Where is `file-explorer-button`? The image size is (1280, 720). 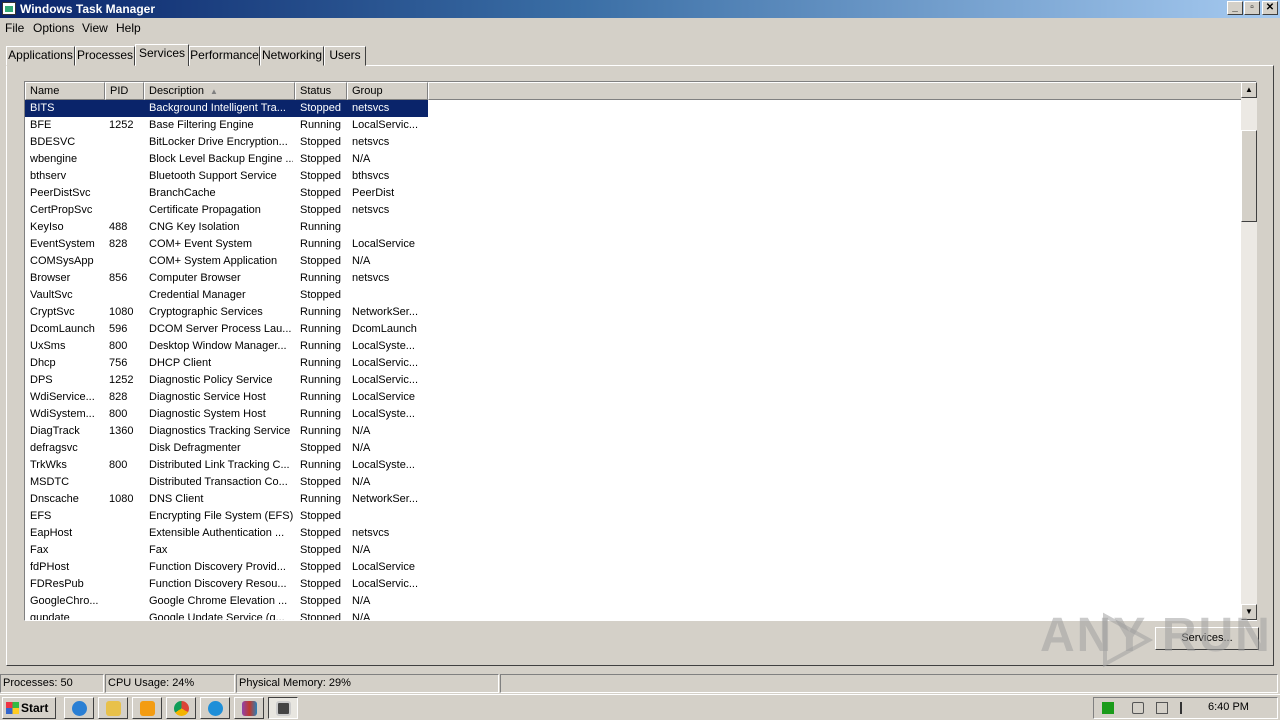 file-explorer-button is located at coordinates (113, 708).